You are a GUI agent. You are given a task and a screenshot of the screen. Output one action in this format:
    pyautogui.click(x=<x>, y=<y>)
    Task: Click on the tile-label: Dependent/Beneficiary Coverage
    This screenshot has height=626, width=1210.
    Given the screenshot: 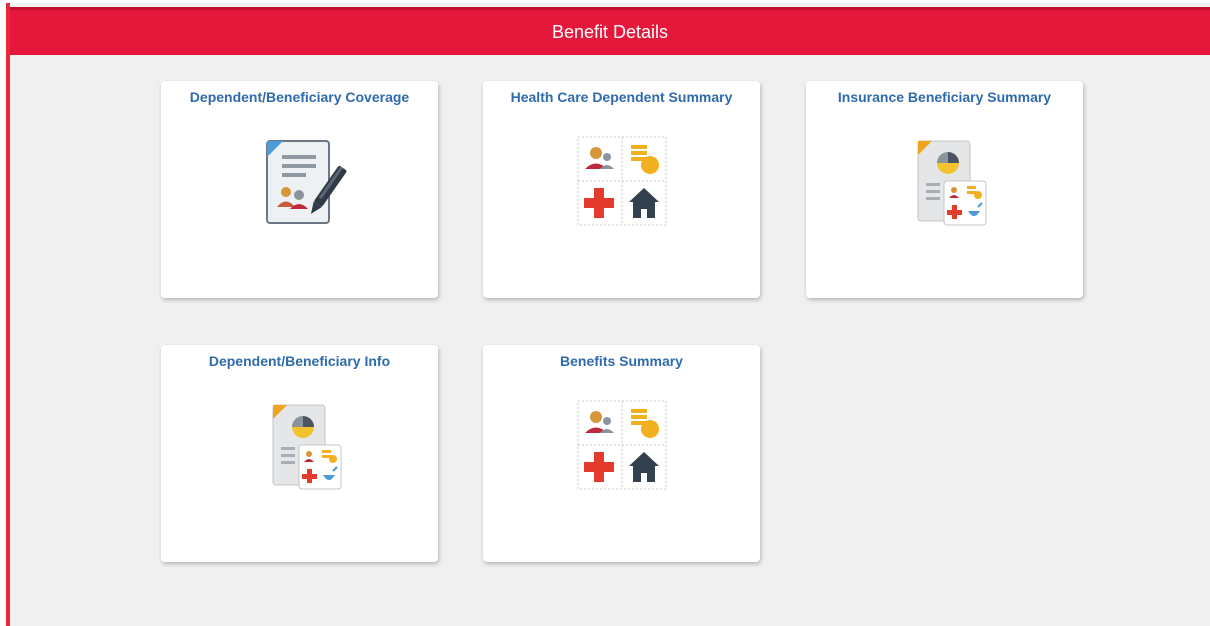 What is the action you would take?
    pyautogui.click(x=299, y=97)
    